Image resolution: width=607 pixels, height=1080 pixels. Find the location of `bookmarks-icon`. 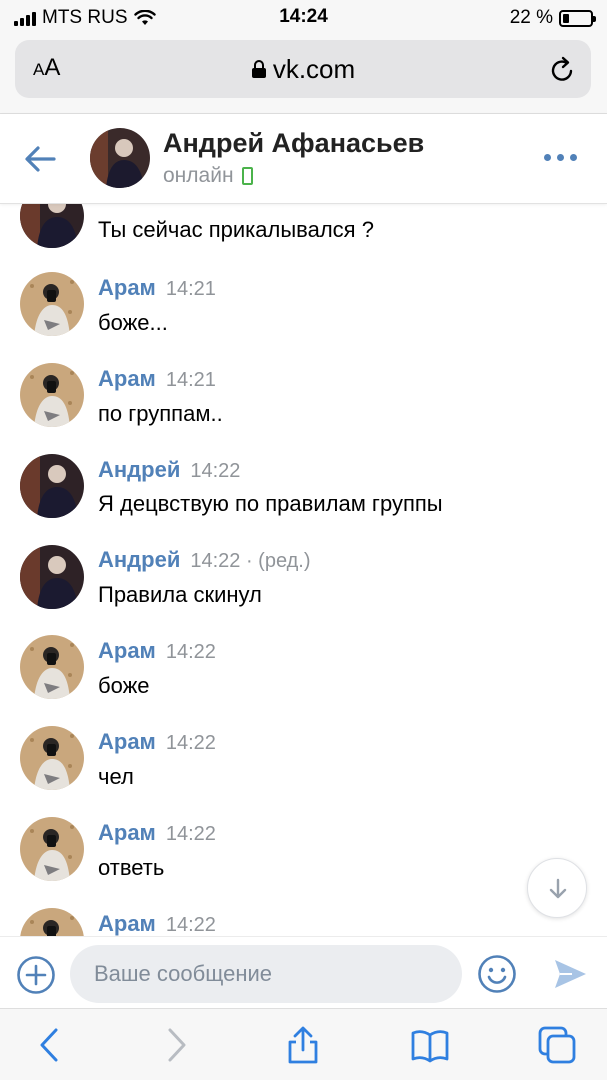

bookmarks-icon is located at coordinates (430, 1045).